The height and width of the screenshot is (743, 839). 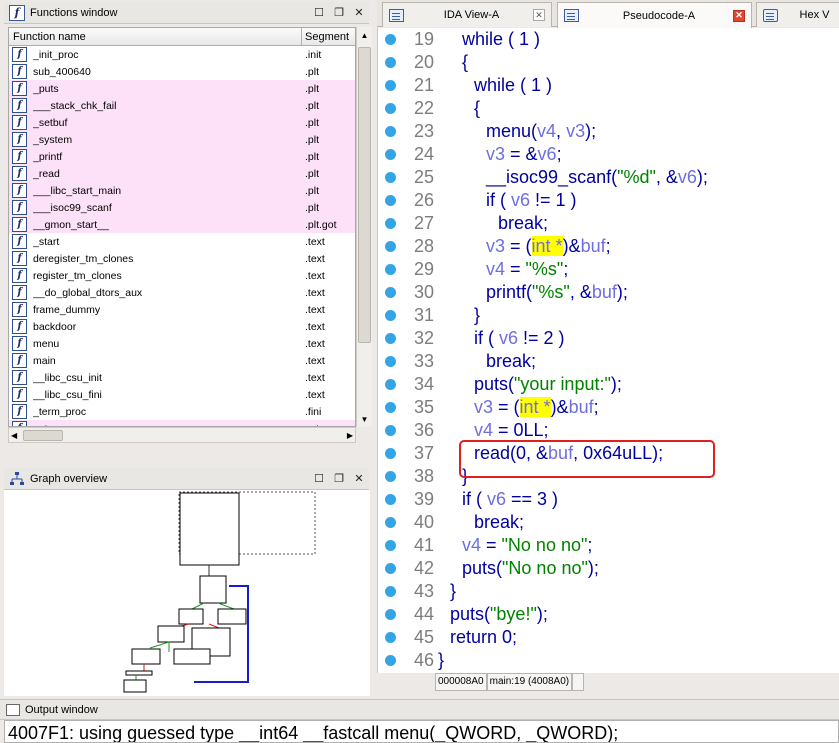 I want to click on function-row: f _printf .plt, so click(x=182, y=156).